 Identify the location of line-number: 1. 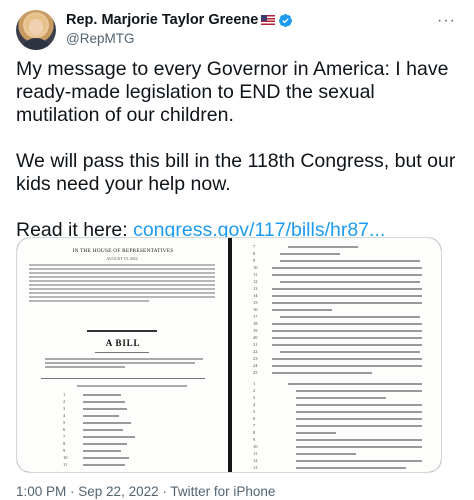
(254, 383).